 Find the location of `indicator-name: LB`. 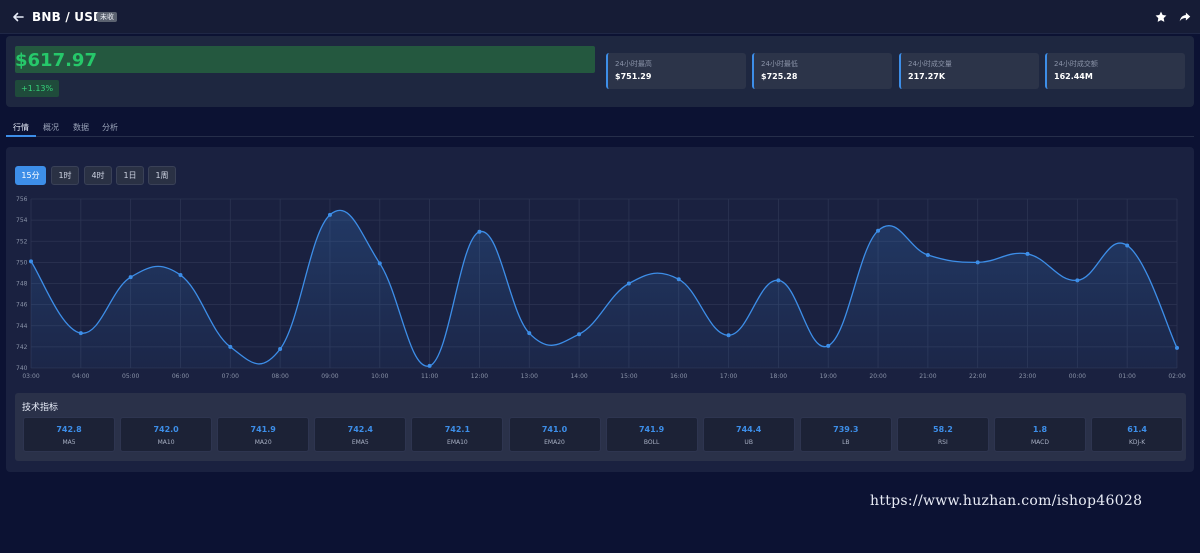

indicator-name: LB is located at coordinates (846, 442).